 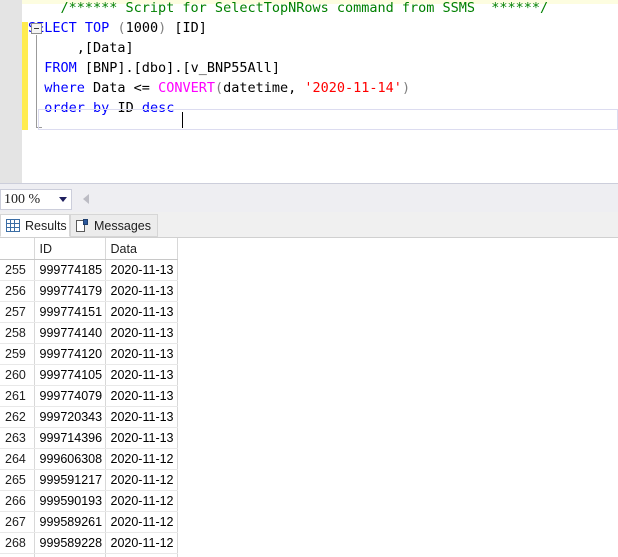 I want to click on table-row: 2699995890592020-11-12, so click(x=88, y=555).